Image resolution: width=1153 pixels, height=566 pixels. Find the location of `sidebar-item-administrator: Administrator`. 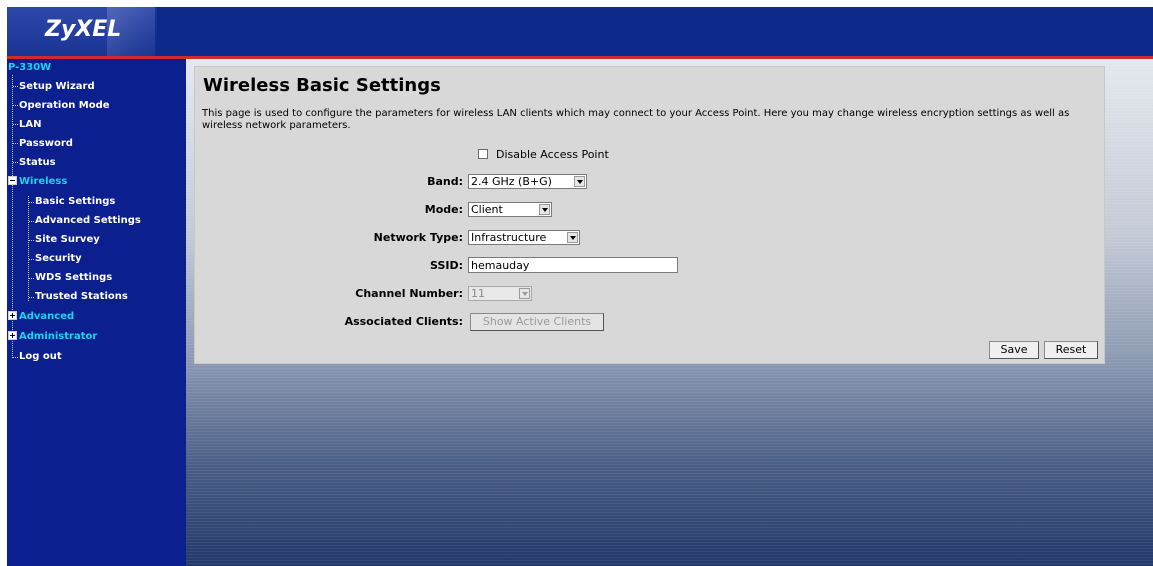

sidebar-item-administrator: Administrator is located at coordinates (53, 336).